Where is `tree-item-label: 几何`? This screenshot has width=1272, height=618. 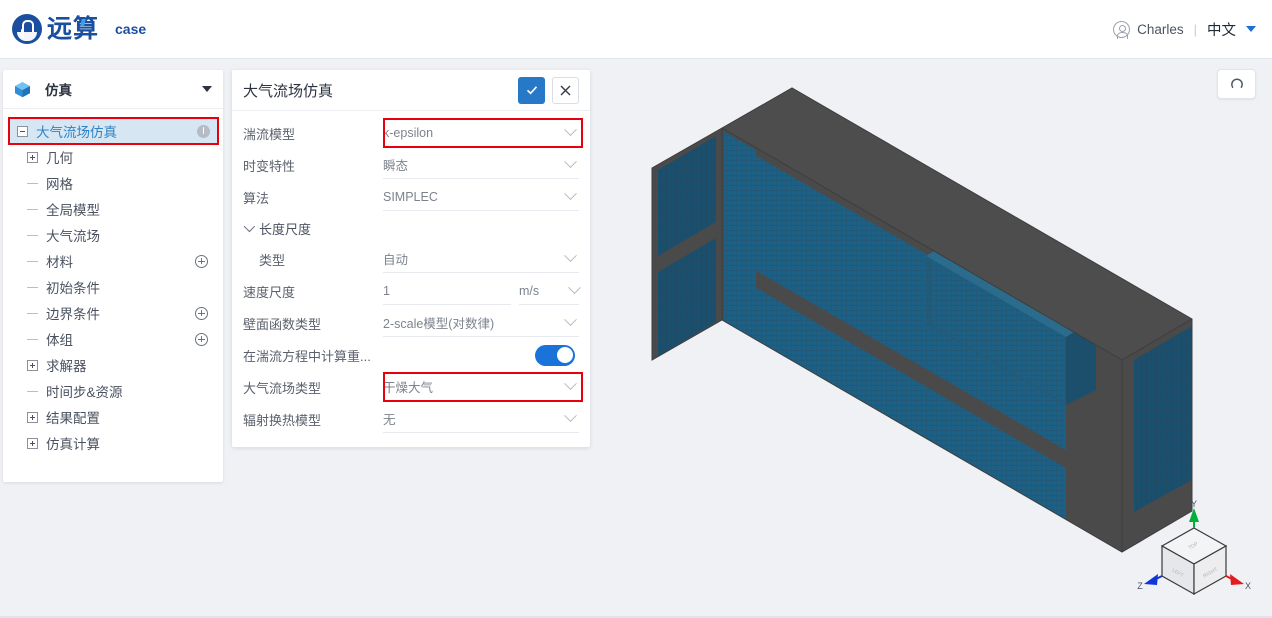
tree-item-label: 几何 is located at coordinates (59, 158).